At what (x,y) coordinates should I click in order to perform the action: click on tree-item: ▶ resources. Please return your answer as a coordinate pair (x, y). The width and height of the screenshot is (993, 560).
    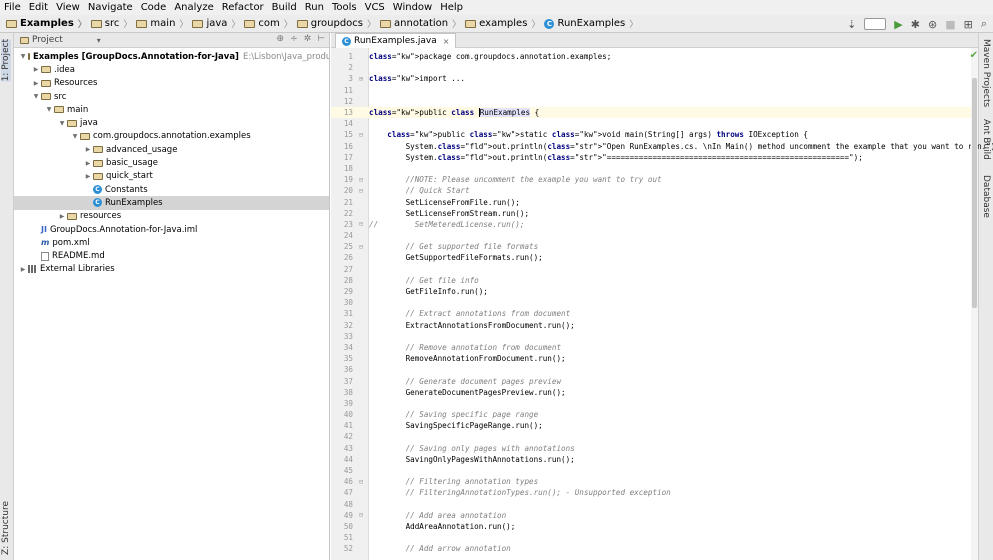
    Looking at the image, I should click on (171, 216).